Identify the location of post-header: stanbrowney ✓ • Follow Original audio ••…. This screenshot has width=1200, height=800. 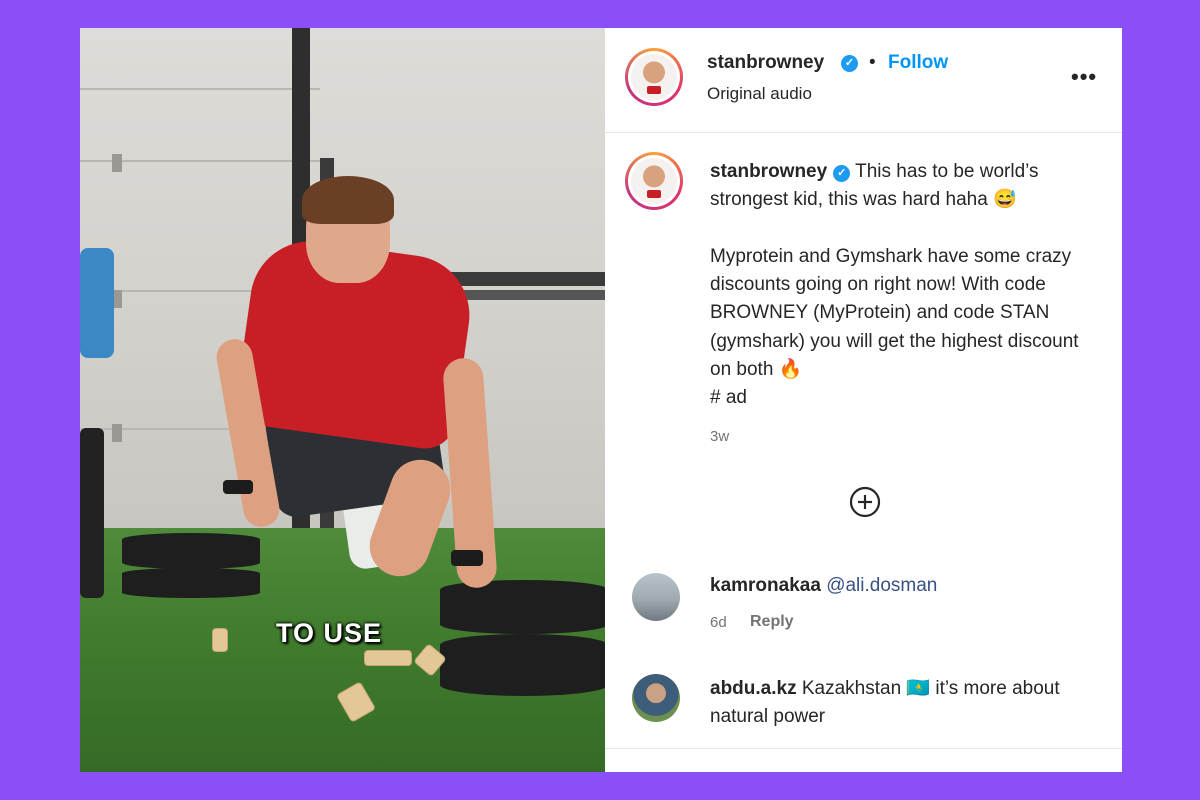
(863, 80).